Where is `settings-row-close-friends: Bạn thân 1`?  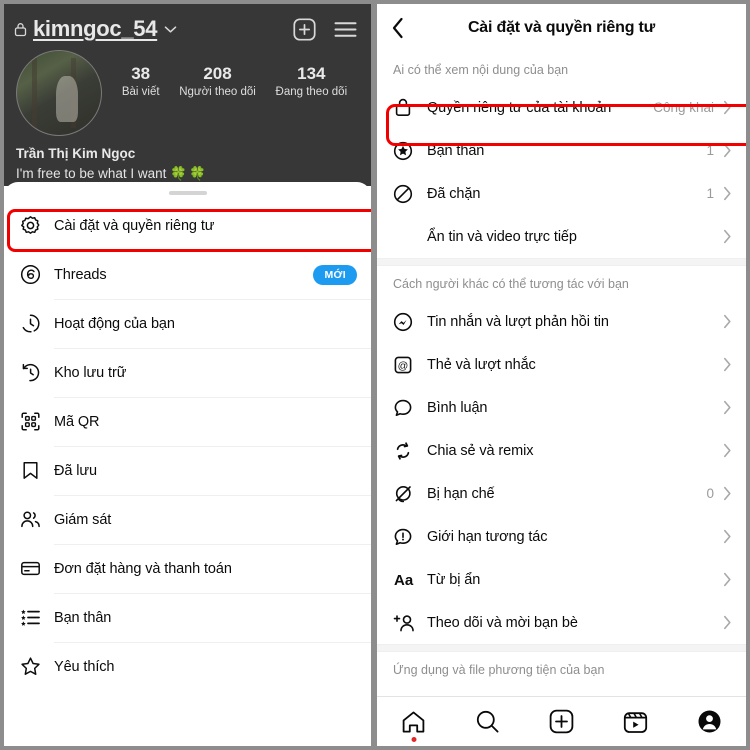 settings-row-close-friends: Bạn thân 1 is located at coordinates (561, 150).